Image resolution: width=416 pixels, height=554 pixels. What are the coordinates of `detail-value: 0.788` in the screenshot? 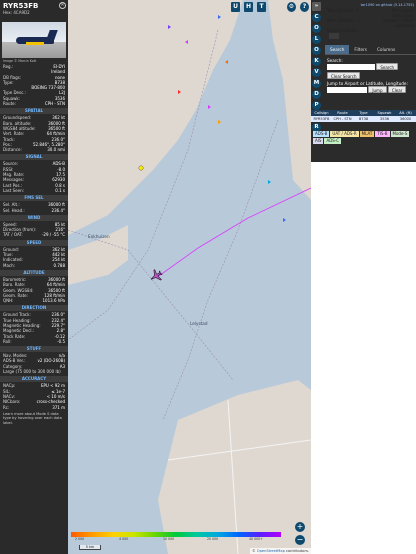 It's located at (59, 265).